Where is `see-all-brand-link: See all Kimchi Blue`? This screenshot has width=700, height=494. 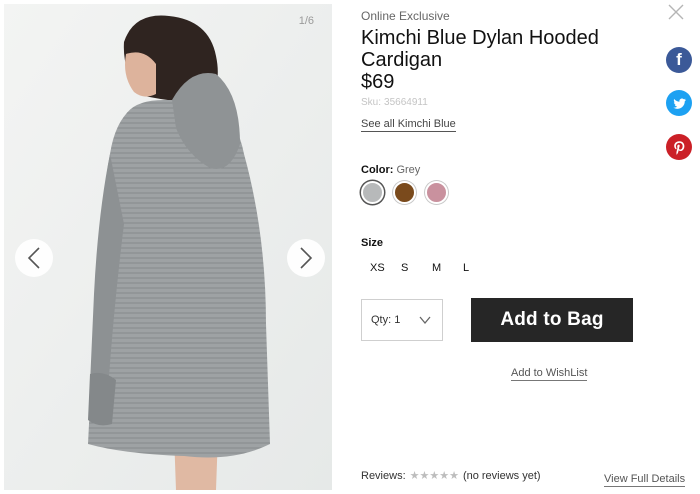 see-all-brand-link: See all Kimchi Blue is located at coordinates (408, 125).